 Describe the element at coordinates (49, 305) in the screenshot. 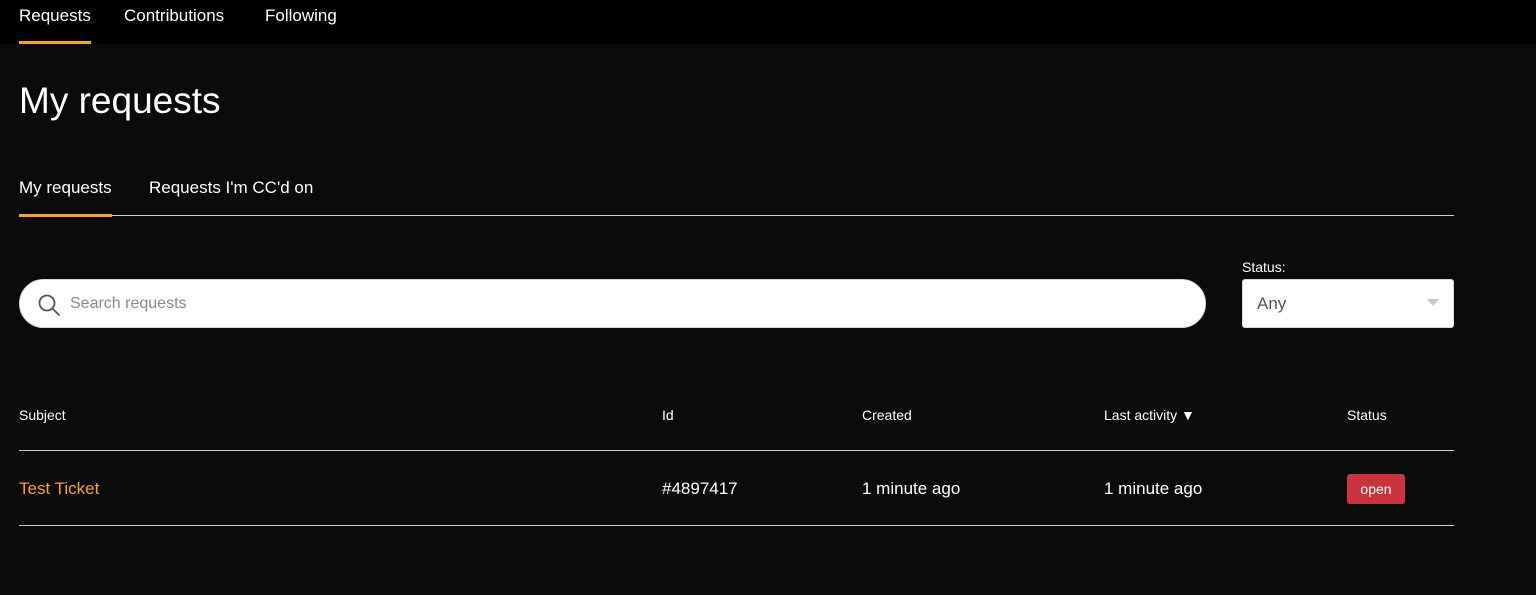

I see `search-icon` at that location.